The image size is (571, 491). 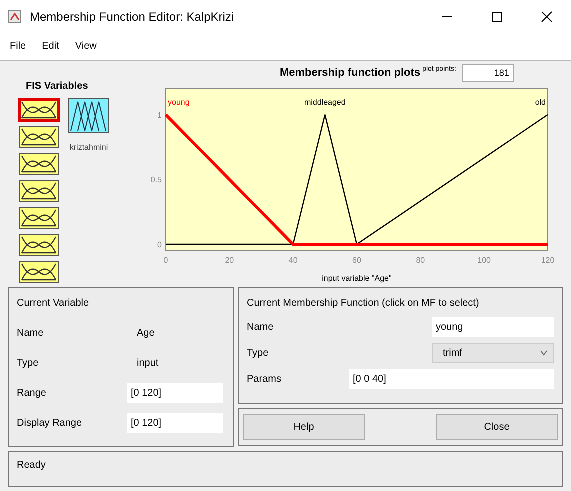 What do you see at coordinates (31, 466) in the screenshot?
I see `status-text: Ready` at bounding box center [31, 466].